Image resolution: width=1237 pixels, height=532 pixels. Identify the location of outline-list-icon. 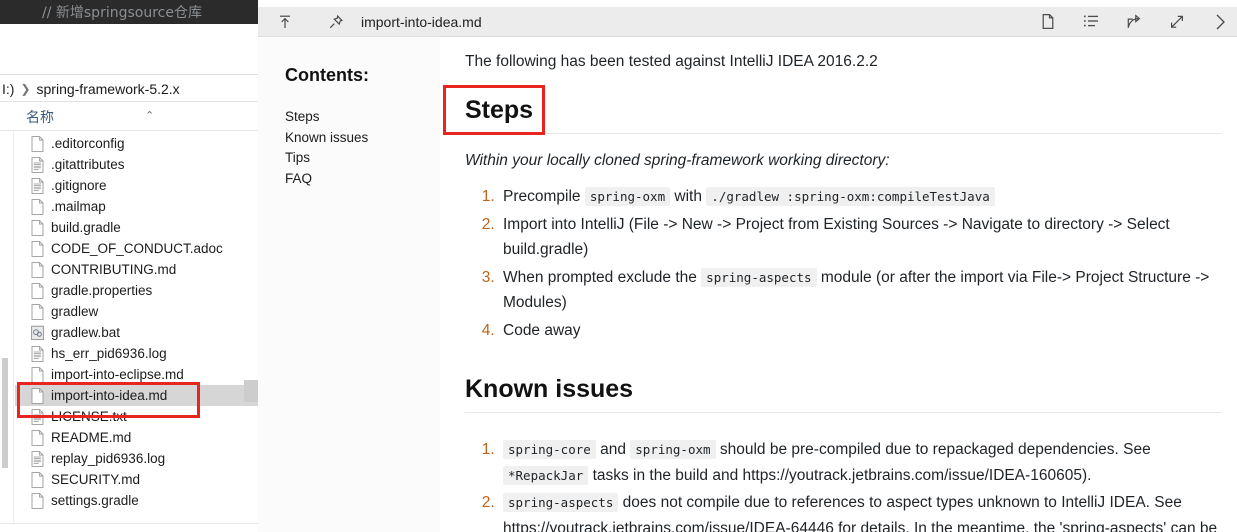
(1091, 22).